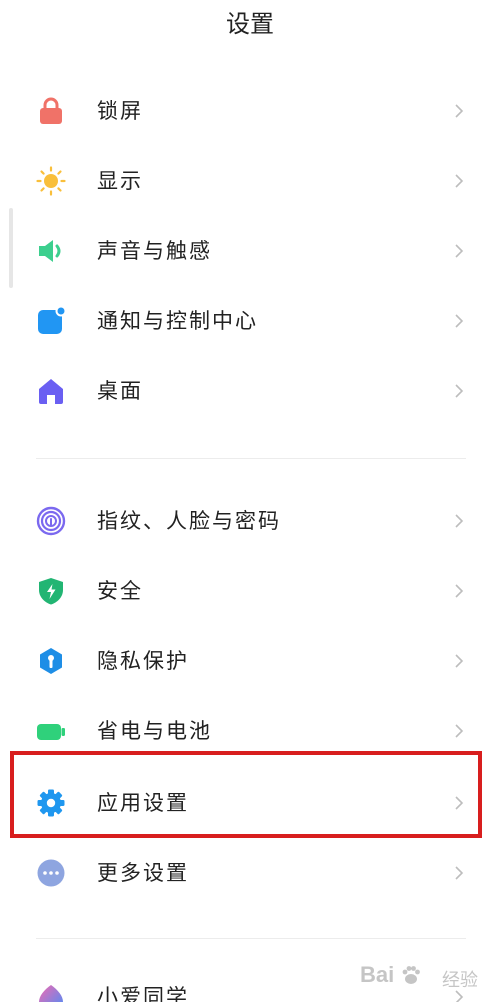 The width and height of the screenshot is (500, 1002). I want to click on settings-item-sound: 声音与触感, so click(250, 251).